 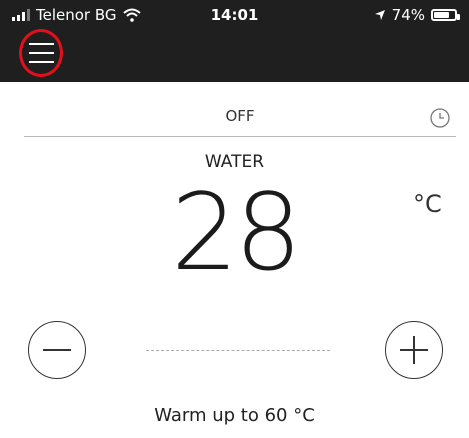 I want to click on temperature-unit: °C, so click(x=427, y=204).